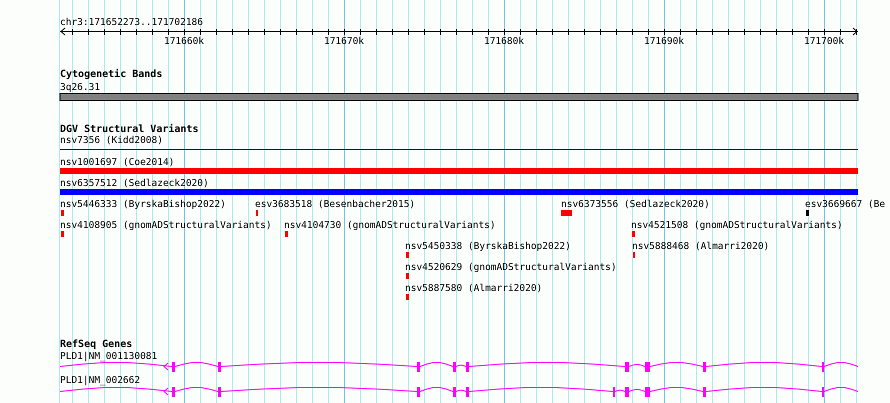  I want to click on variant-label: nsv6357512 (Sedlazeck2020), so click(134, 183).